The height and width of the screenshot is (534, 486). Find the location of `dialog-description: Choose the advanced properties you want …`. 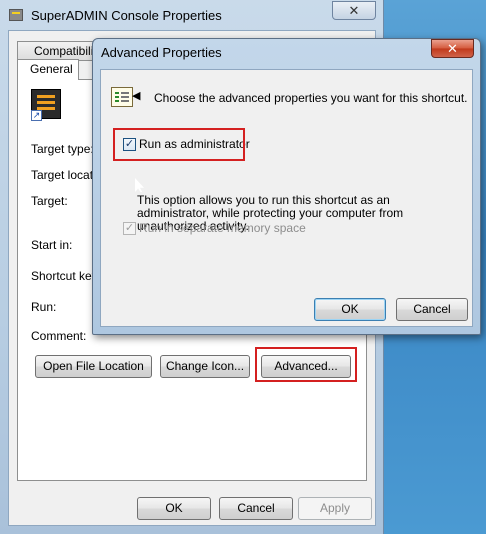

dialog-description: Choose the advanced properties you want … is located at coordinates (311, 98).